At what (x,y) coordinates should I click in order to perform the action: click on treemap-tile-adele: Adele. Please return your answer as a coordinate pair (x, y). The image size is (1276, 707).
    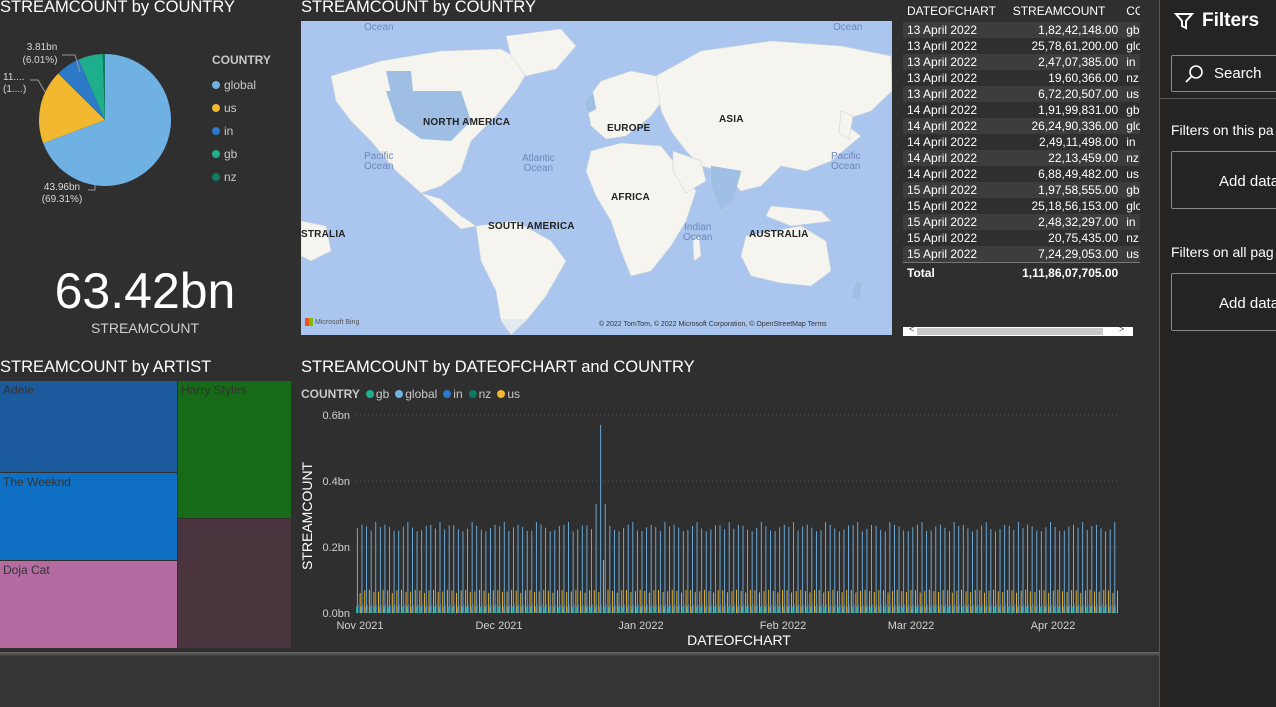
    Looking at the image, I should click on (88, 426).